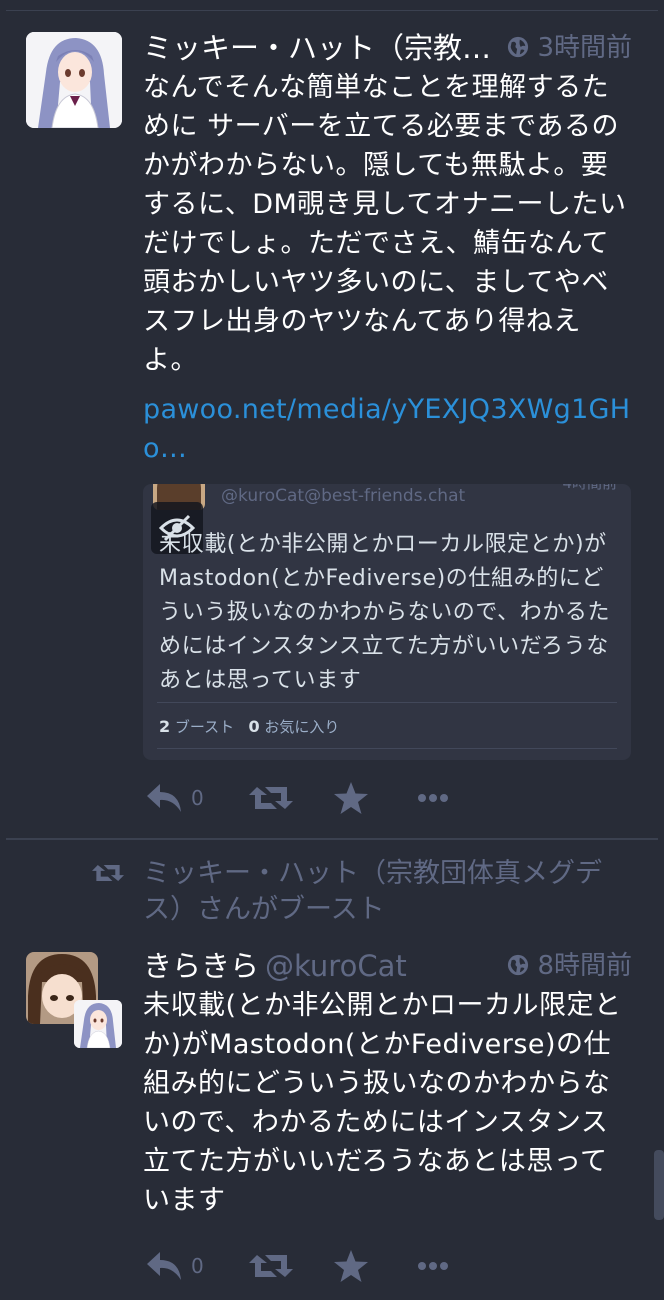 The height and width of the screenshot is (1300, 664). I want to click on quoted-boost-label: ブースト, so click(204, 727).